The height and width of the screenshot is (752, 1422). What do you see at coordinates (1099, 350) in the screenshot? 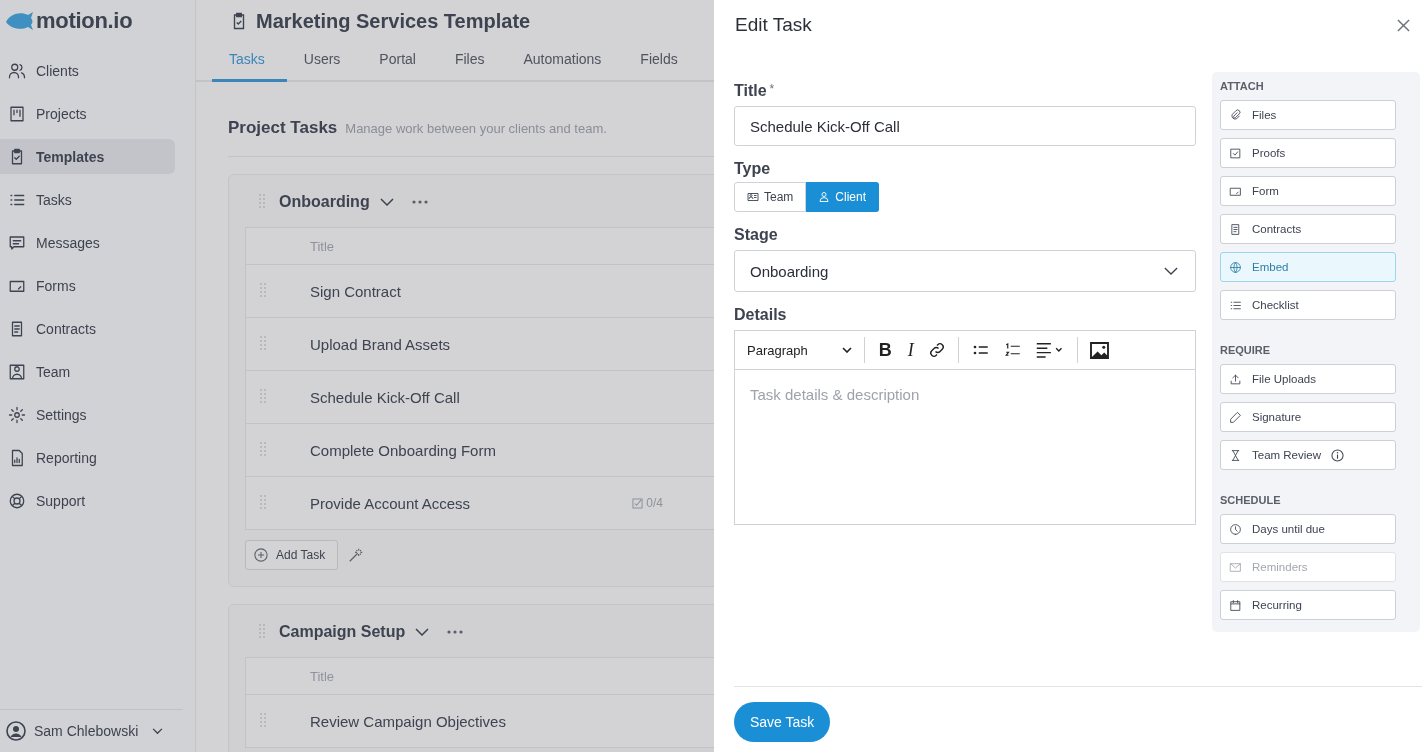
I see `image-icon` at bounding box center [1099, 350].